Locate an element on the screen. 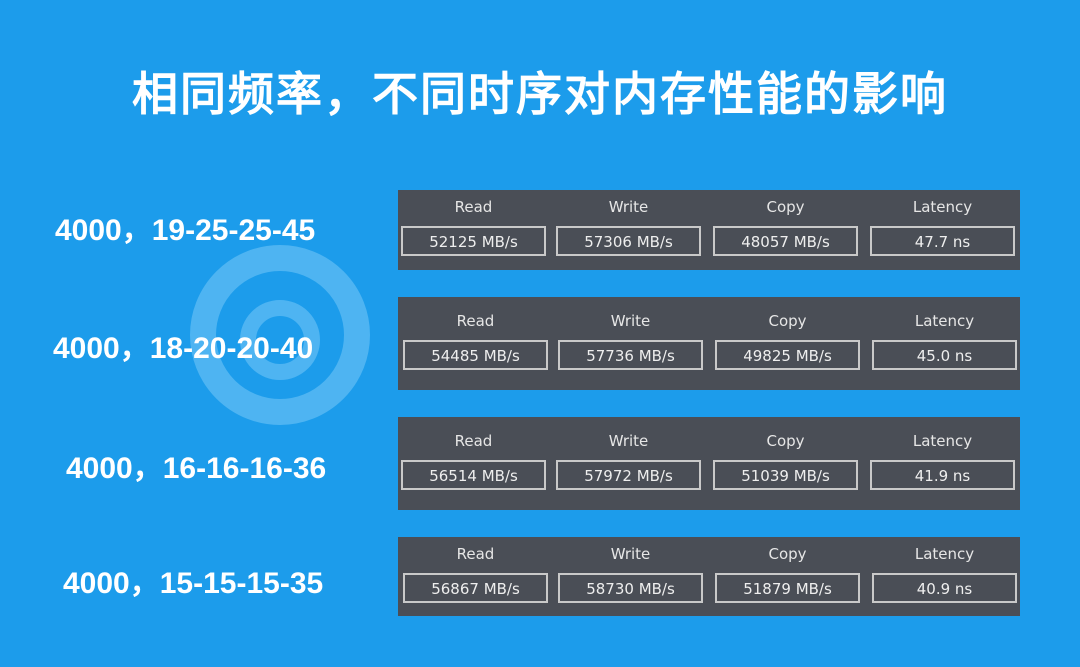 The width and height of the screenshot is (1080, 667). page-title: 相同频率，不同时序对内存性能的影响 is located at coordinates (540, 94).